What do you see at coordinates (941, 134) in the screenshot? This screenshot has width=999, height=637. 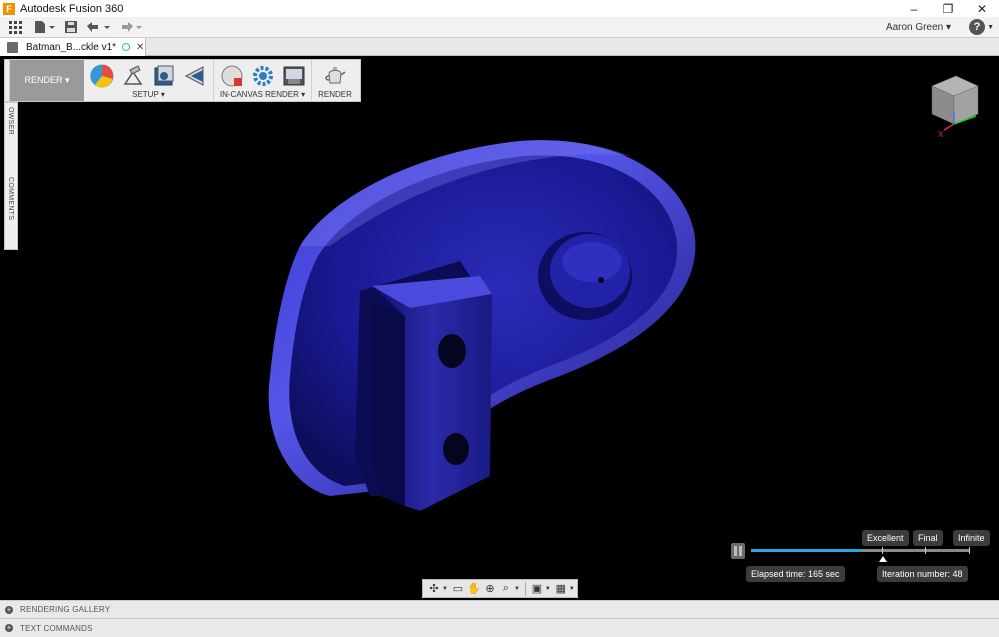 I see `x-axis-label: X` at bounding box center [941, 134].